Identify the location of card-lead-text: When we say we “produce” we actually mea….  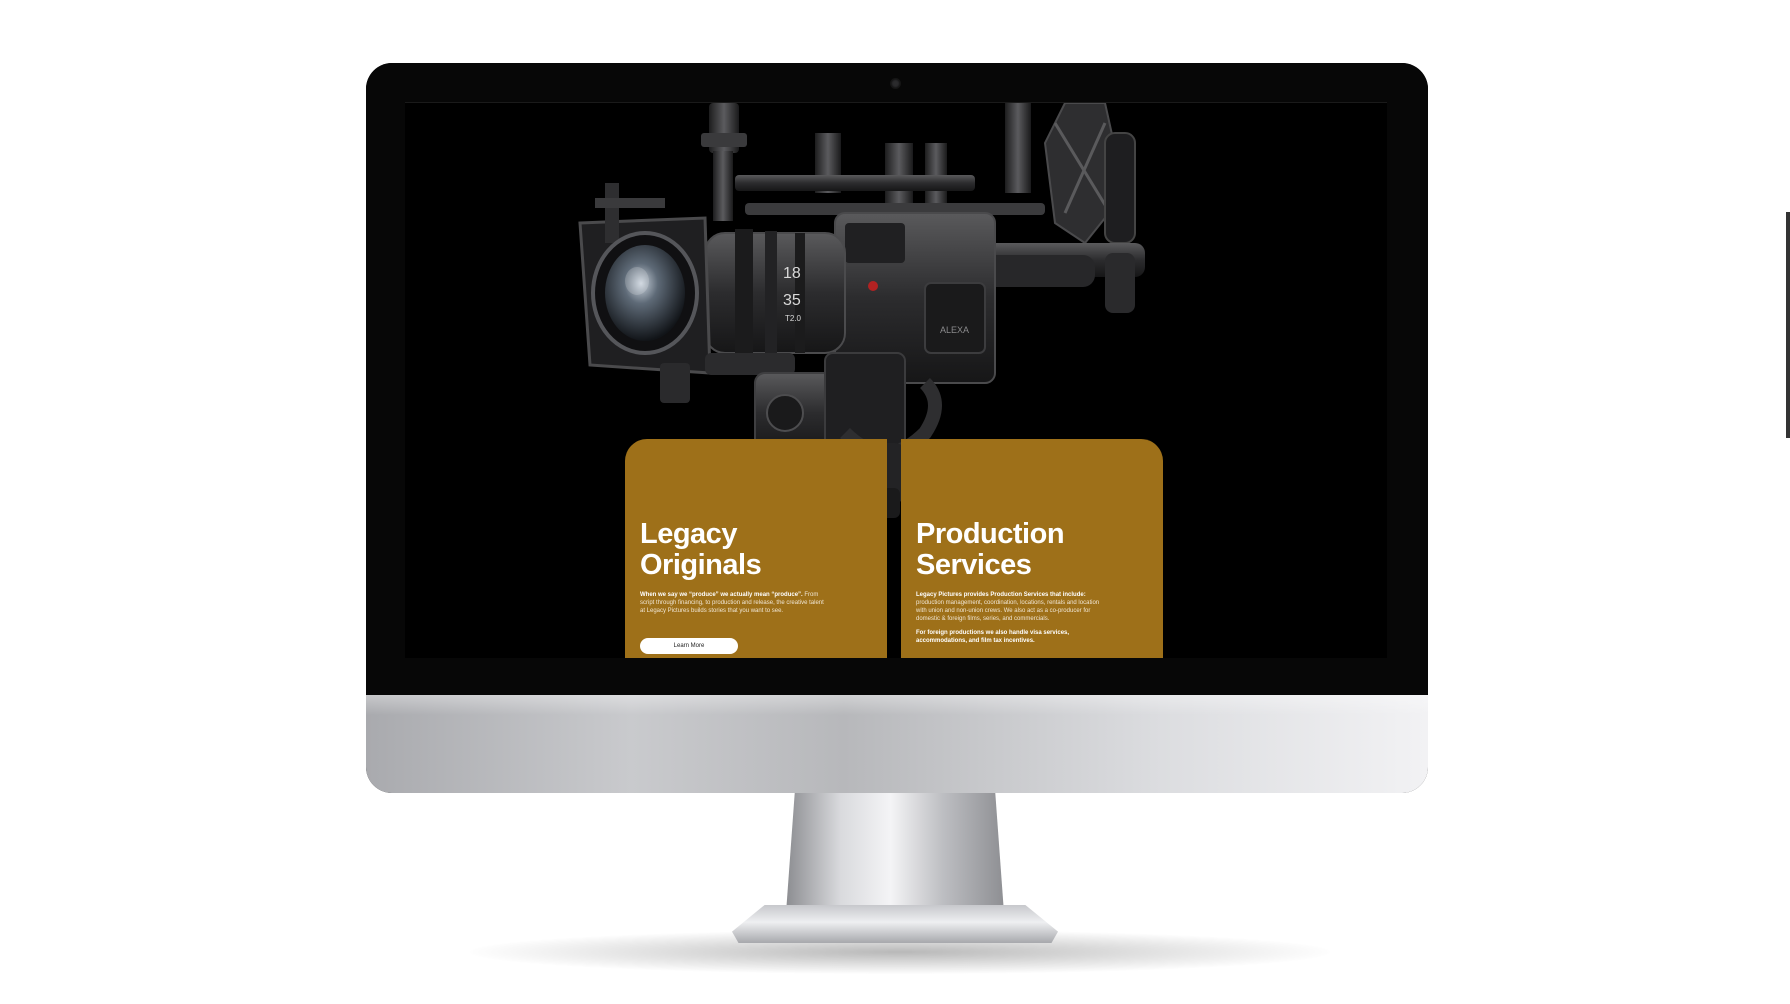
(721, 595).